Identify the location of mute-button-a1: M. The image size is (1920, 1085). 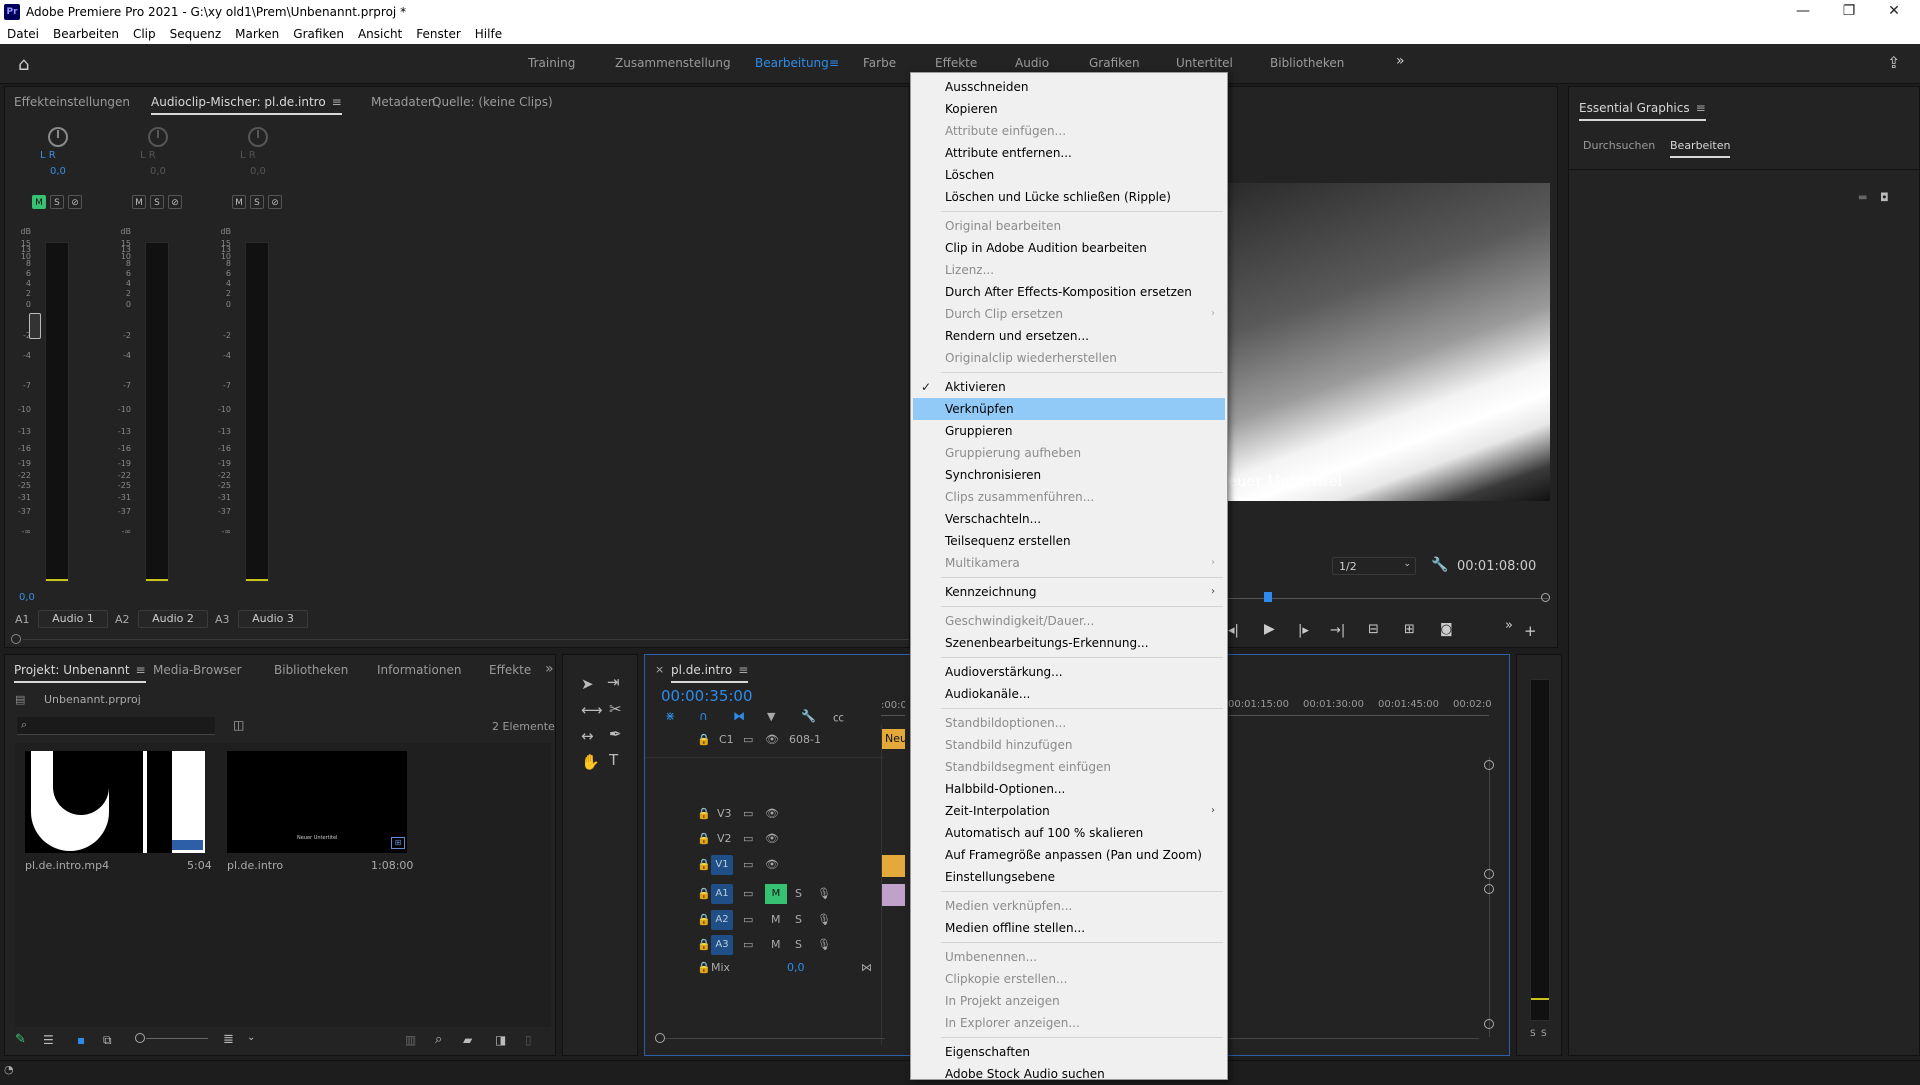
(39, 202).